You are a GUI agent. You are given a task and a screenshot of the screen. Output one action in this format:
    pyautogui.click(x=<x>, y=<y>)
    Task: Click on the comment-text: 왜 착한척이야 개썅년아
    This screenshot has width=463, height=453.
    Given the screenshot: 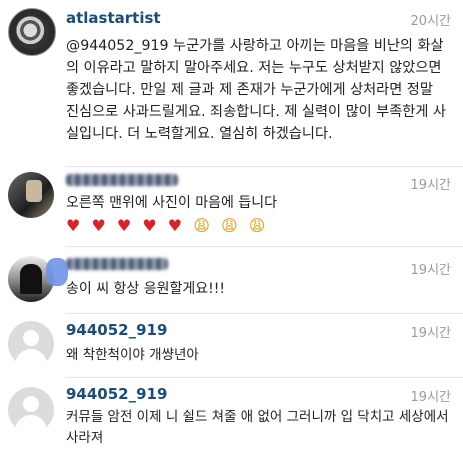 What is the action you would take?
    pyautogui.click(x=132, y=355)
    